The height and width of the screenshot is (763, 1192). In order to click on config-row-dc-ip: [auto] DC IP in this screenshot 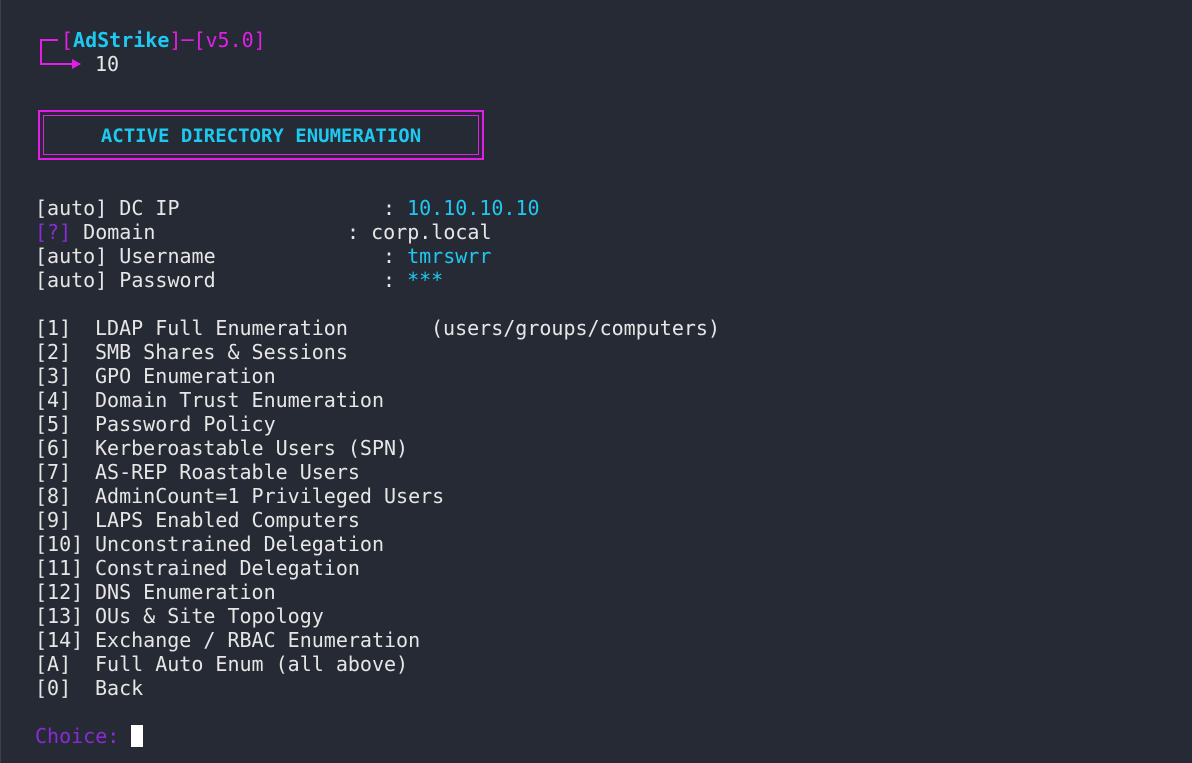, I will do `click(107, 208)`.